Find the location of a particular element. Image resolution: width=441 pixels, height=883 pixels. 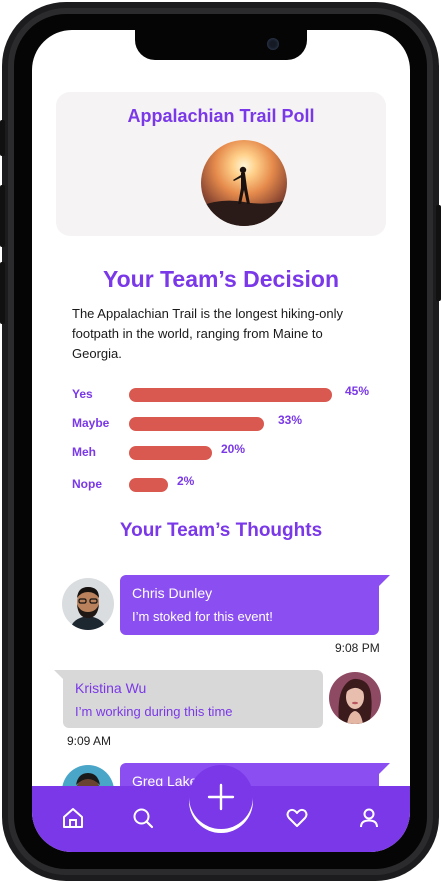

plus-icon is located at coordinates (221, 797).